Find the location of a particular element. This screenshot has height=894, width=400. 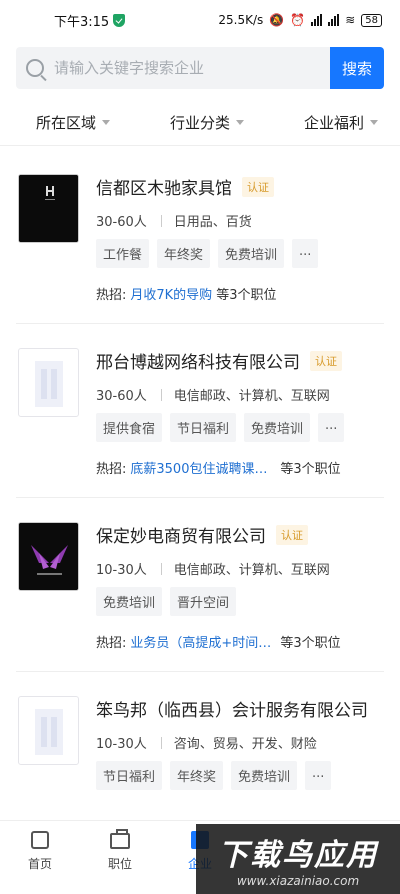

benefit-tag: 工作餐 is located at coordinates (123, 253).